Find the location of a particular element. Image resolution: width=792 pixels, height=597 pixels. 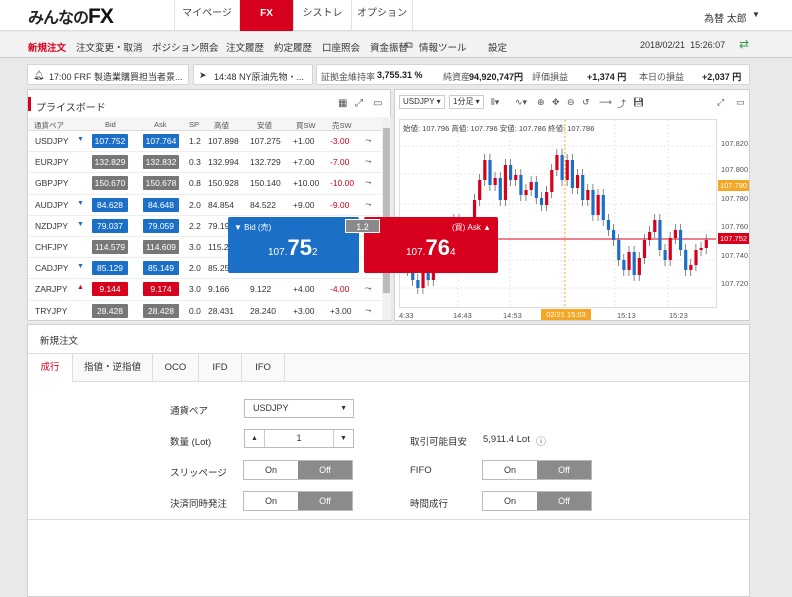

subnav-execution-history: 約定履歴 is located at coordinates (293, 47).